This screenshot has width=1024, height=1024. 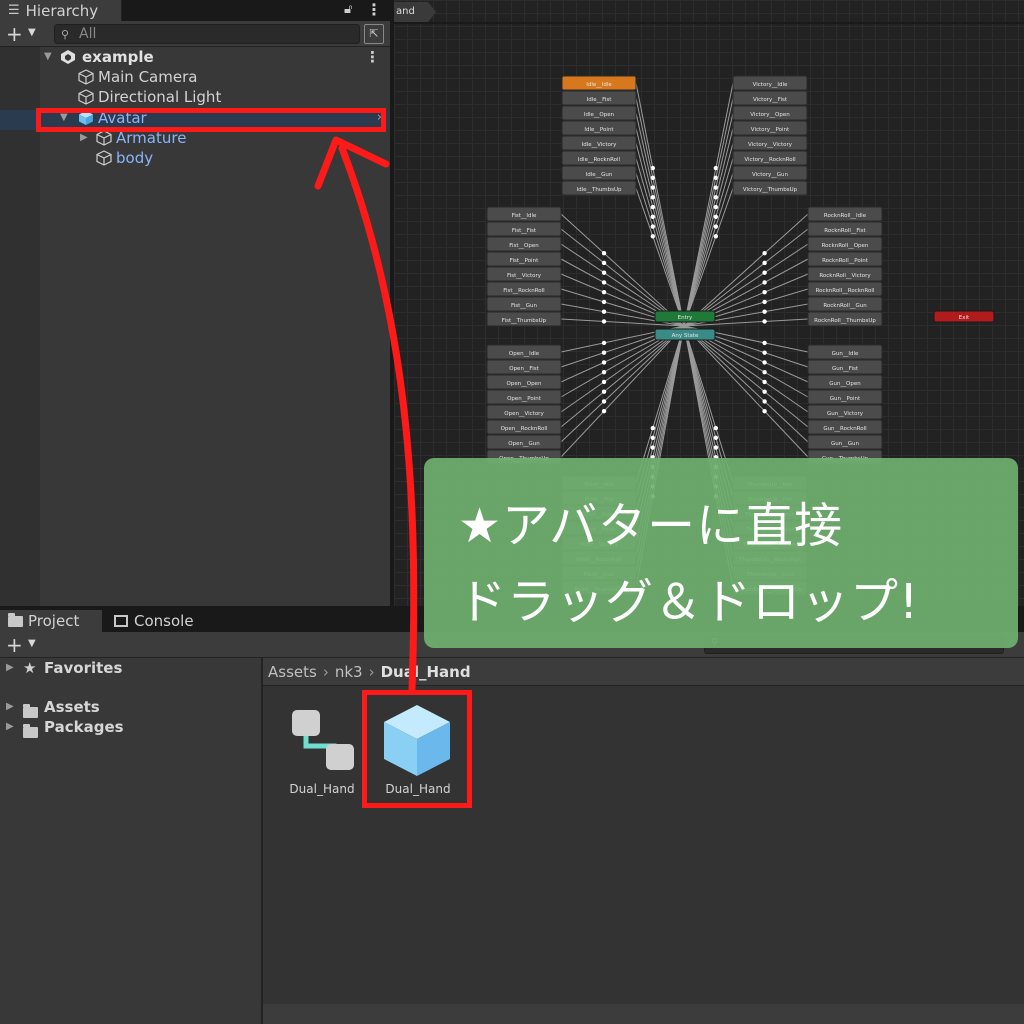 I want to click on callout-line-2: ドラッグ＆ドロップ!, so click(x=689, y=602).